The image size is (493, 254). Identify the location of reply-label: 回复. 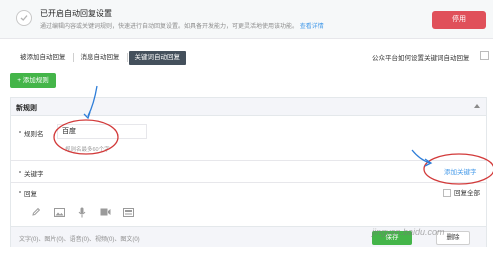
(30, 194).